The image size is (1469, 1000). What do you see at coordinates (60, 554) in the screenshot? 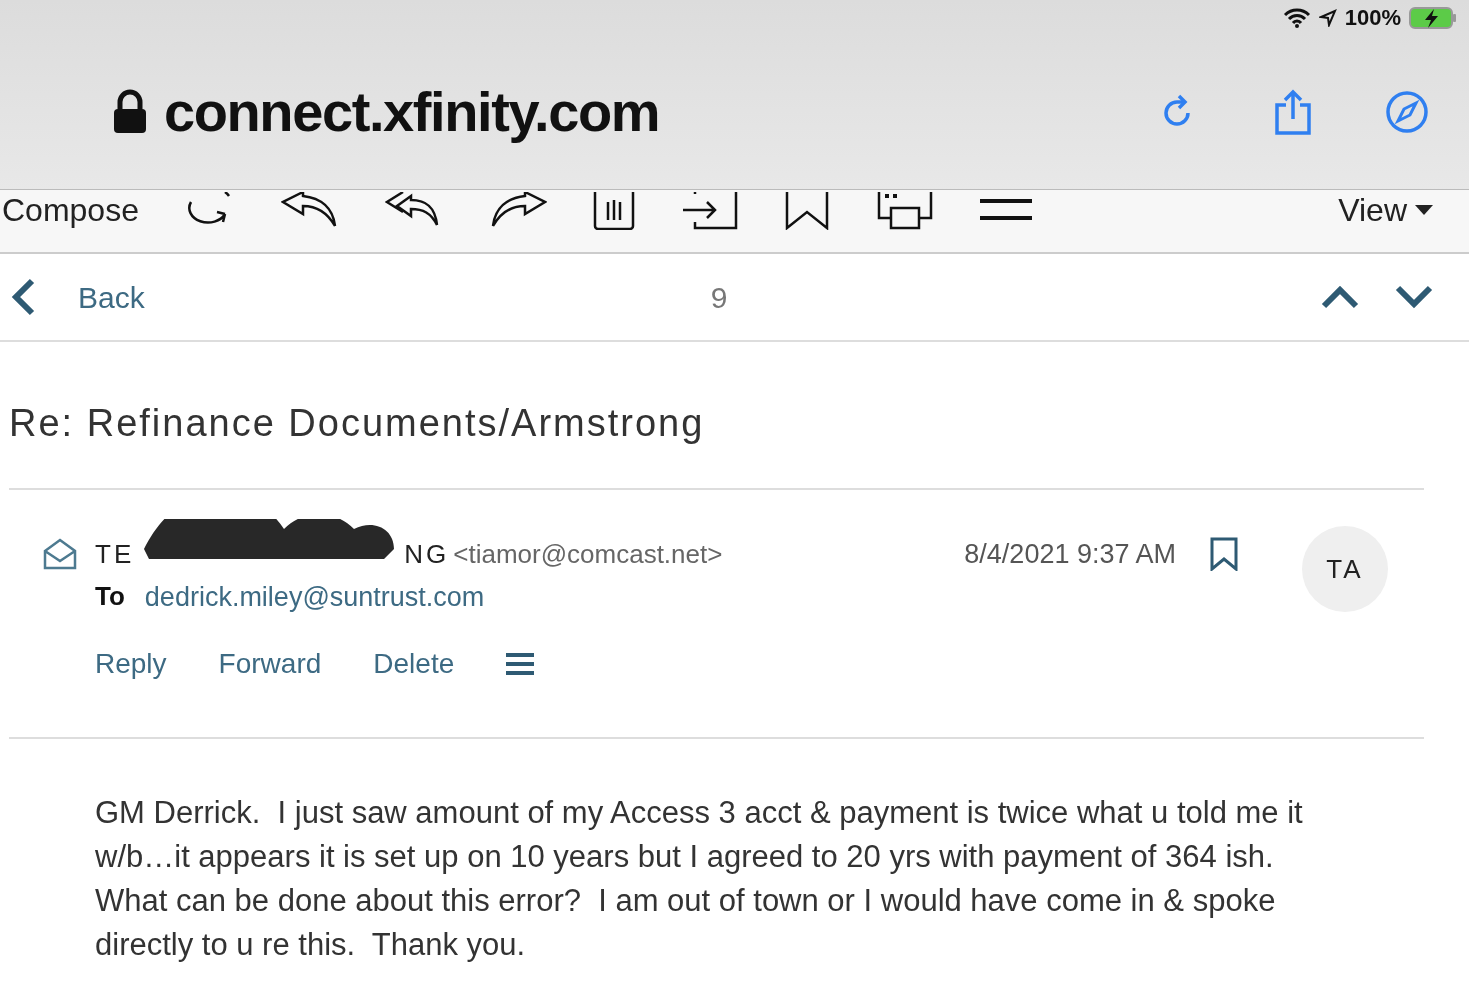
I see `opened-envelope-icon` at bounding box center [60, 554].